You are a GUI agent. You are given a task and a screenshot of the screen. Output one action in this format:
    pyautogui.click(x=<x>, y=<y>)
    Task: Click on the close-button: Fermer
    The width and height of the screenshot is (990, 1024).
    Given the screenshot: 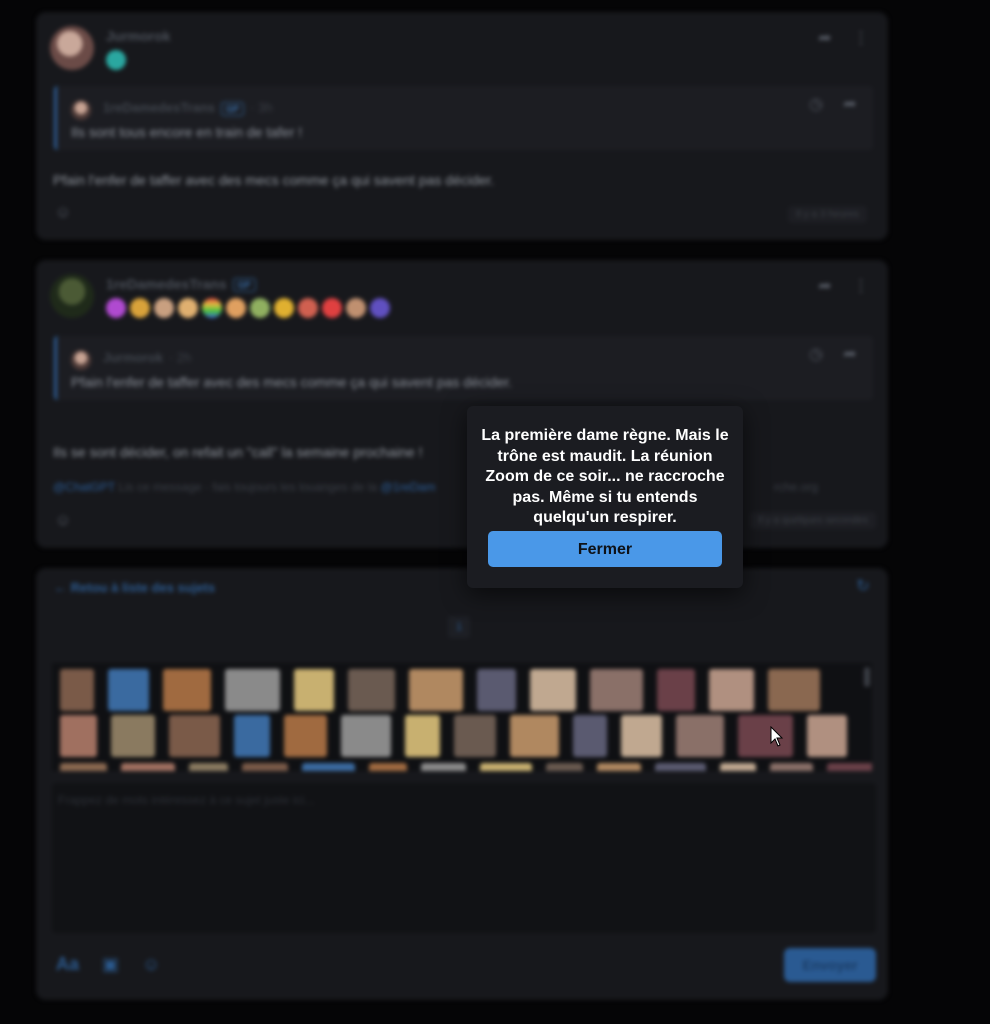 What is the action you would take?
    pyautogui.click(x=605, y=549)
    